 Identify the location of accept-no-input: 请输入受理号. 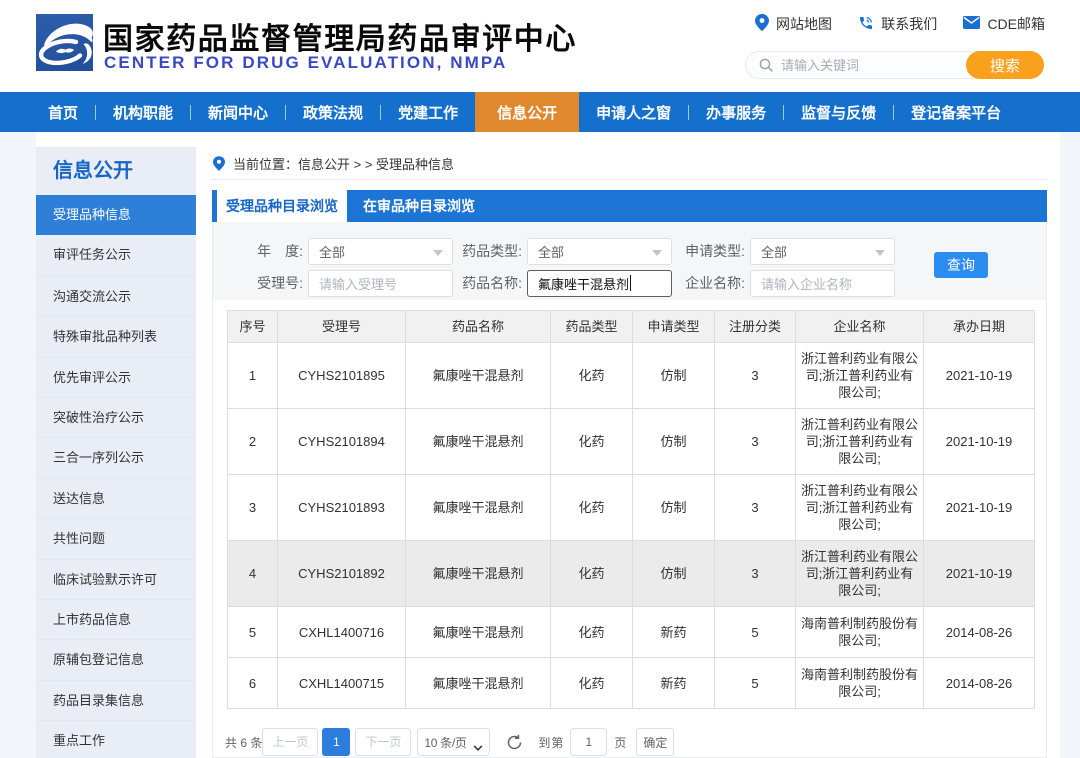
(380, 283).